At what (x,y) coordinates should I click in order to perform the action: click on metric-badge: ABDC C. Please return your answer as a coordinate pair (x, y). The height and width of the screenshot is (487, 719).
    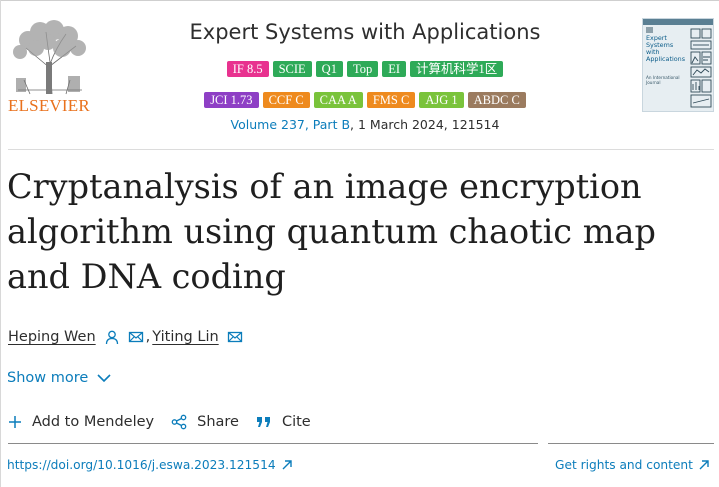
    Looking at the image, I should click on (496, 100).